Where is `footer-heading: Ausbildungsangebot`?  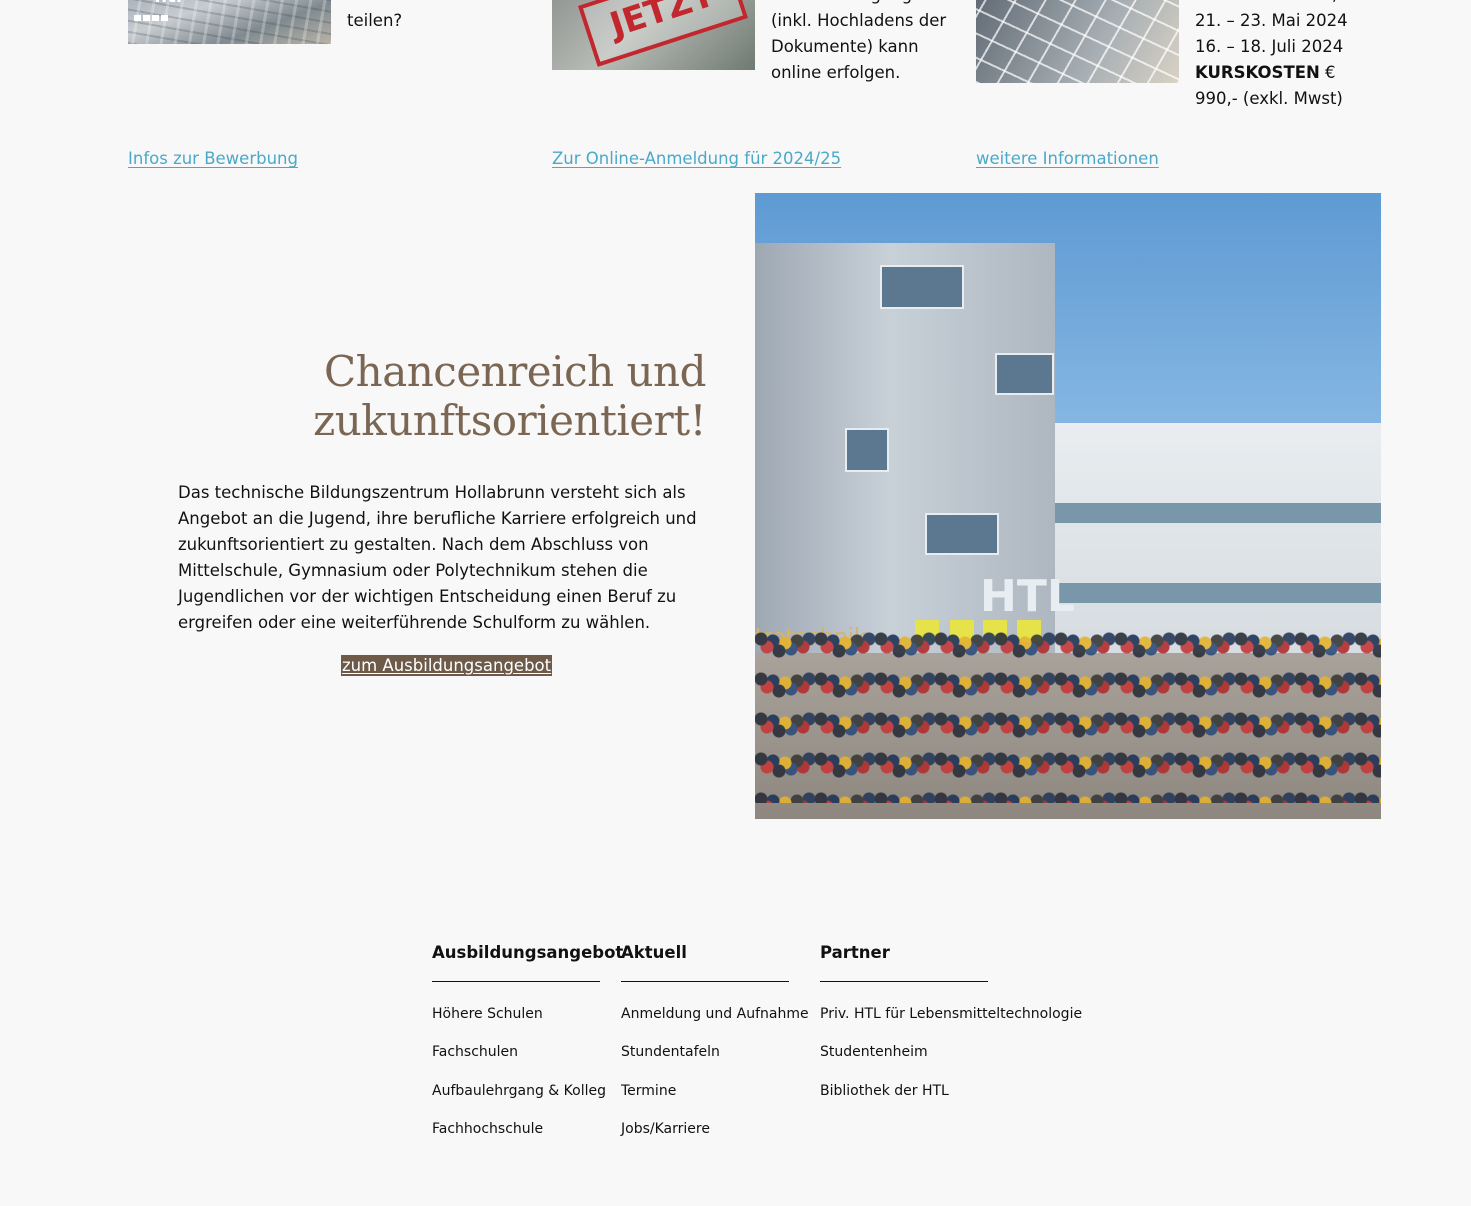
footer-heading: Ausbildungsangebot is located at coordinates (528, 952).